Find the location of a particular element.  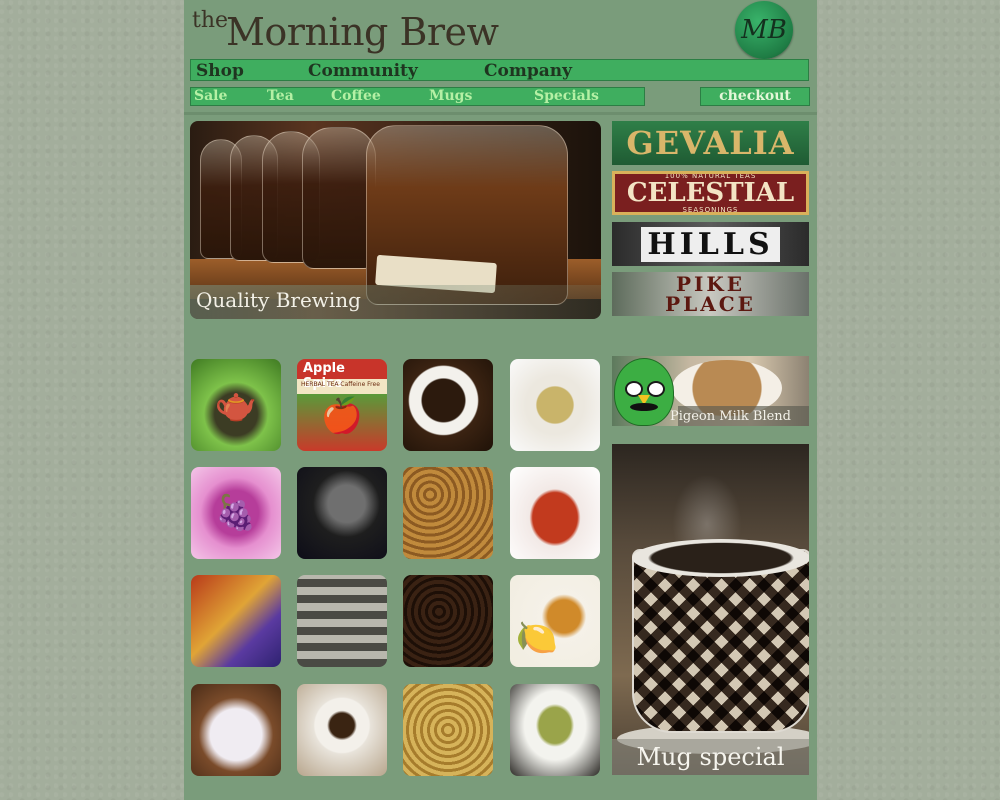

brand-hills: HILLS is located at coordinates (710, 244).